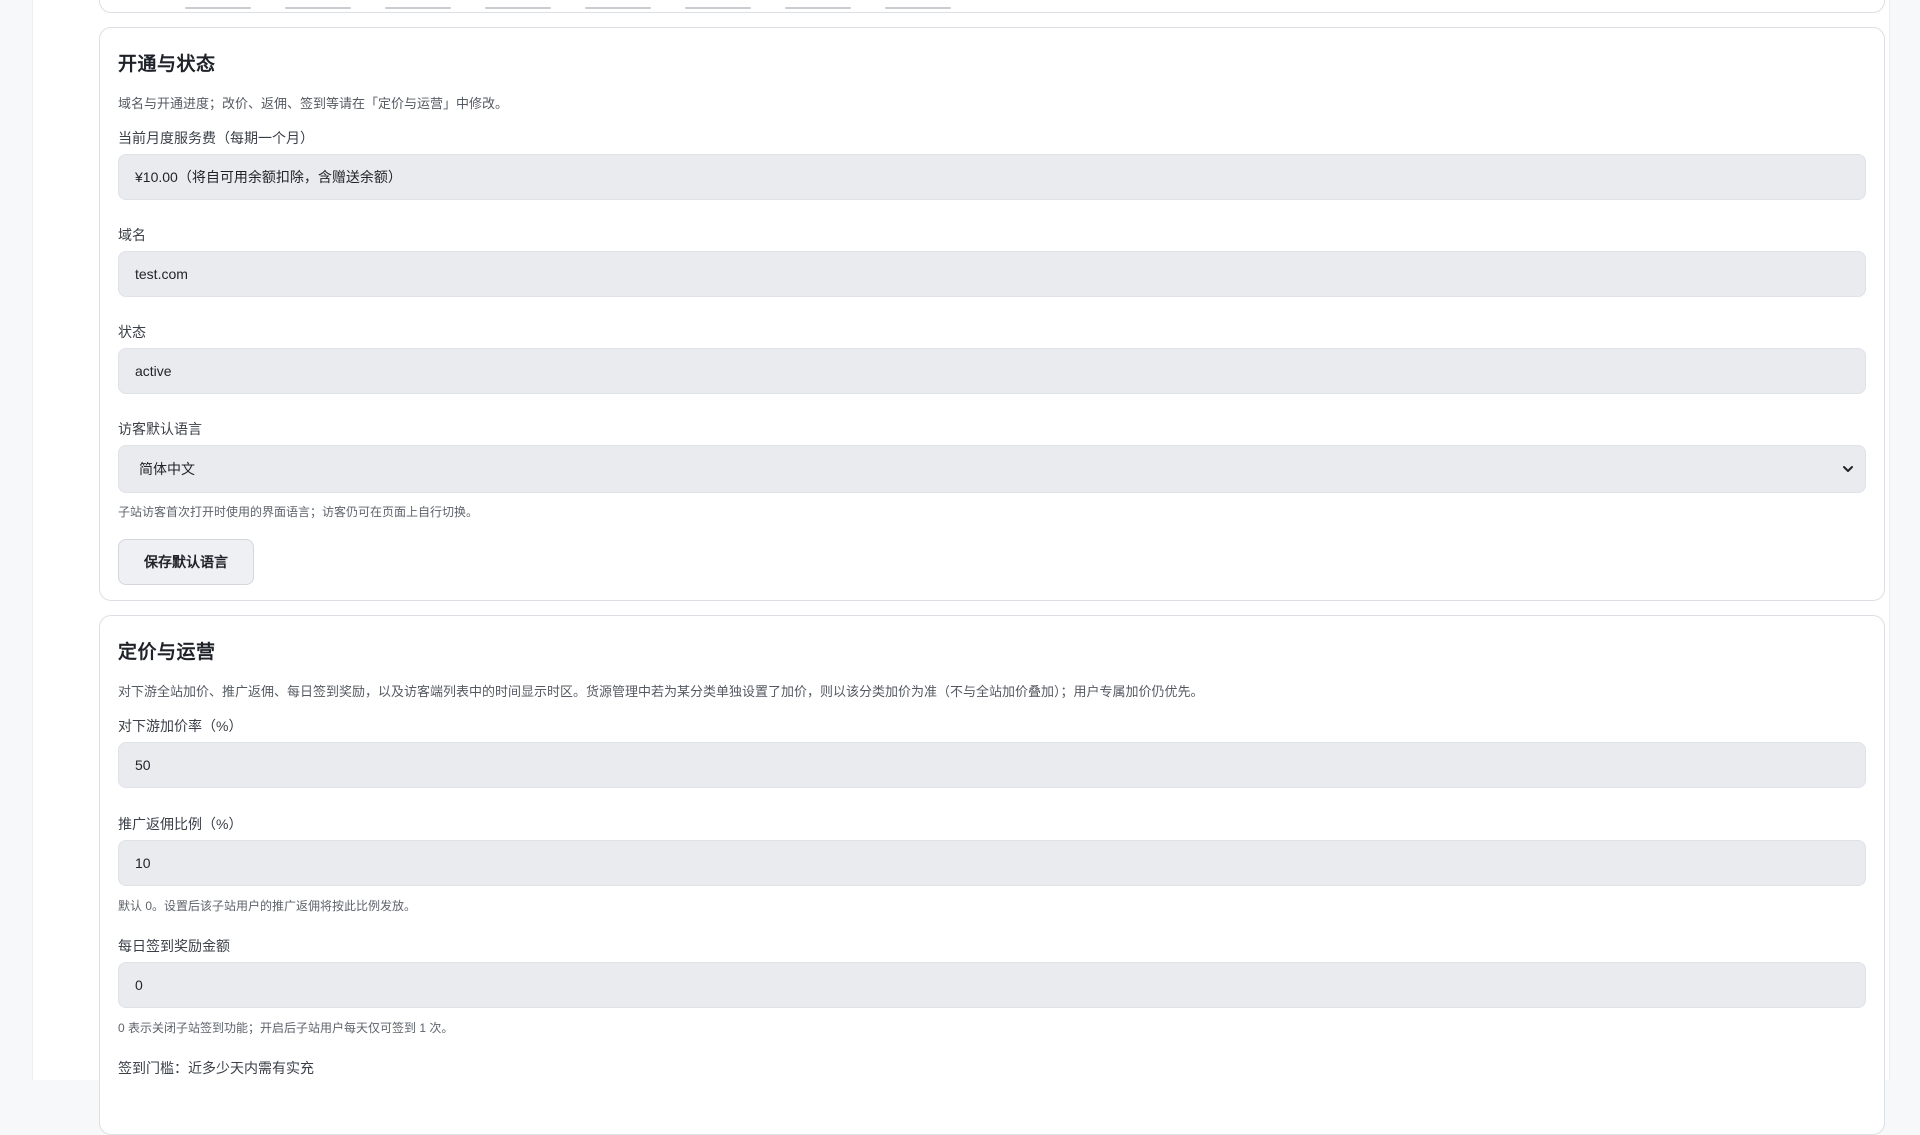  What do you see at coordinates (992, 6) in the screenshot?
I see `previous-section-card` at bounding box center [992, 6].